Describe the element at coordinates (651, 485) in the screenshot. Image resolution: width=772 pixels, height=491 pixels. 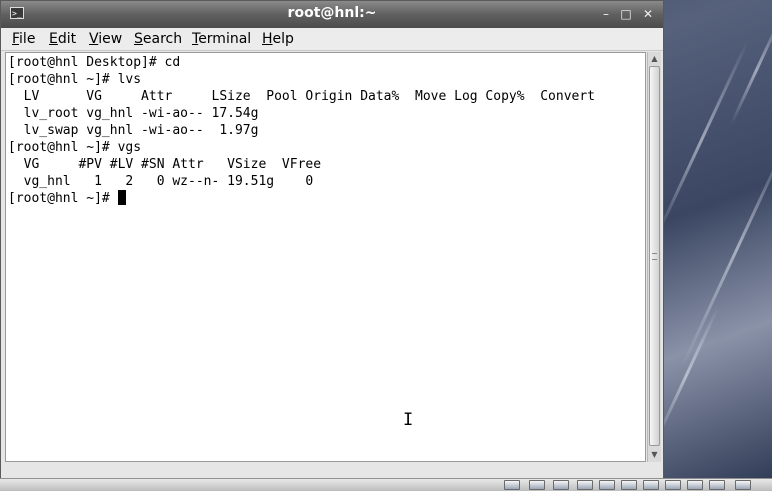
I see `shared-folder-icon` at that location.